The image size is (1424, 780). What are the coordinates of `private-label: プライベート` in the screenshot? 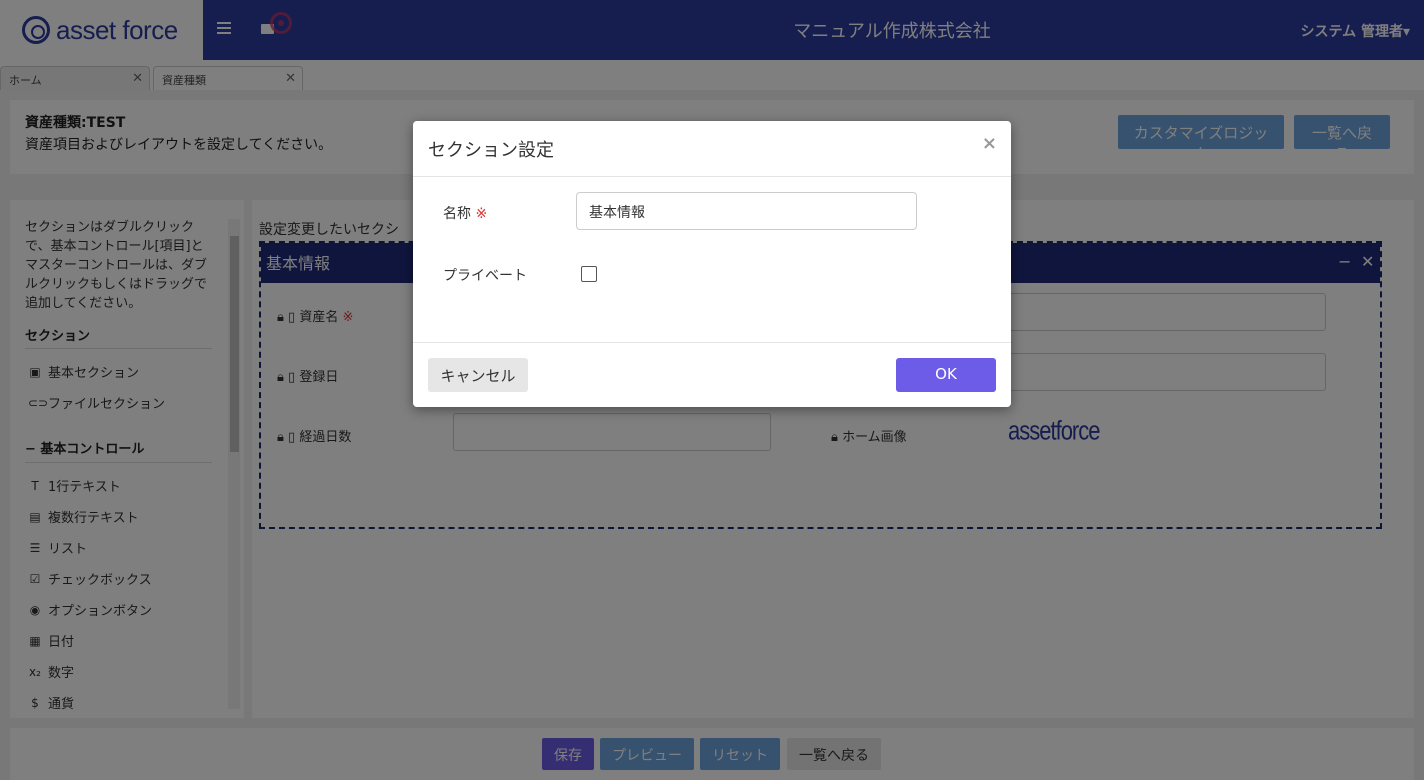 It's located at (485, 276).